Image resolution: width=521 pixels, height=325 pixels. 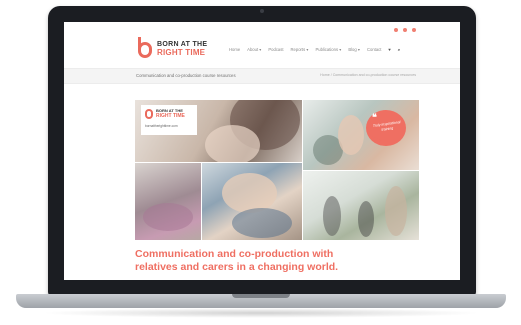 I want to click on laptop-notch, so click(x=261, y=296).